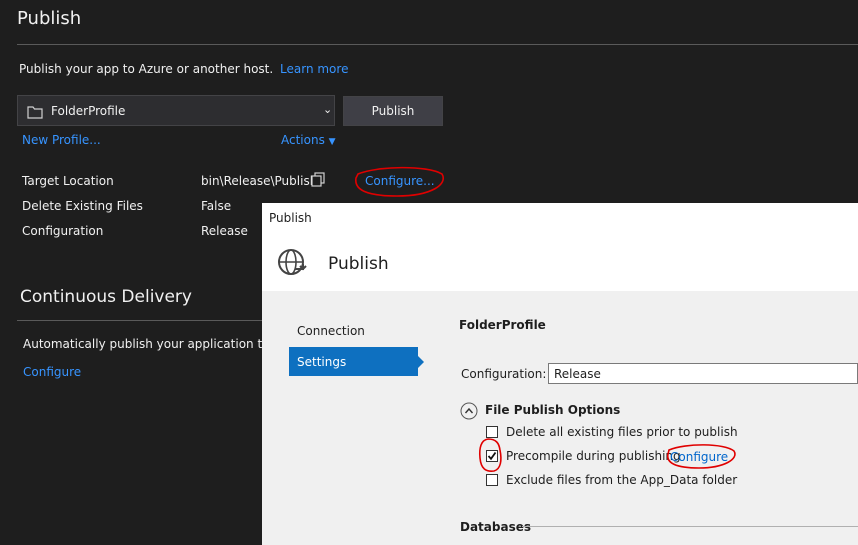  Describe the element at coordinates (553, 410) in the screenshot. I see `file-publish-options-heading: File Publish Options` at that location.